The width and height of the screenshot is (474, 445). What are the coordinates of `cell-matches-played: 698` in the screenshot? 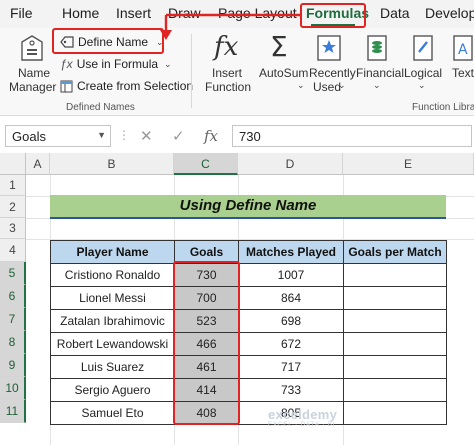 It's located at (291, 321).